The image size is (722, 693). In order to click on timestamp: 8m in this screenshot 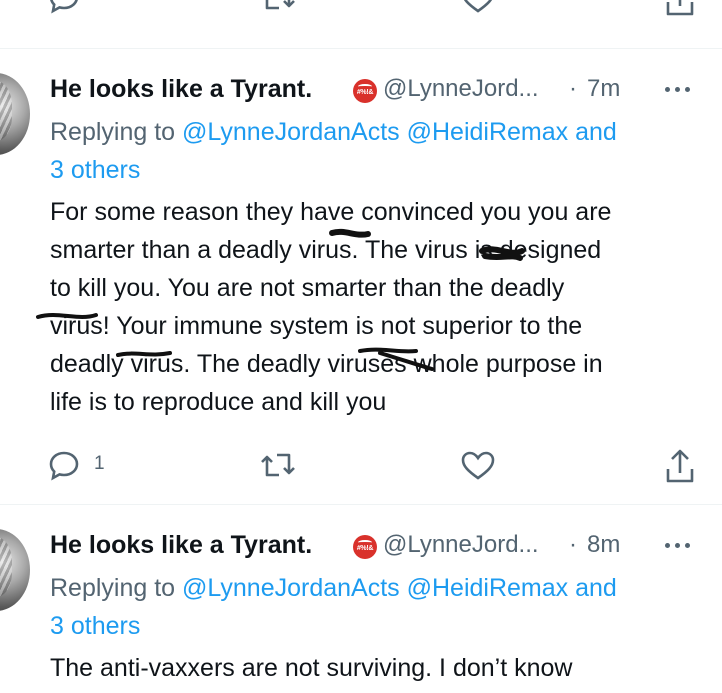, I will do `click(603, 545)`.